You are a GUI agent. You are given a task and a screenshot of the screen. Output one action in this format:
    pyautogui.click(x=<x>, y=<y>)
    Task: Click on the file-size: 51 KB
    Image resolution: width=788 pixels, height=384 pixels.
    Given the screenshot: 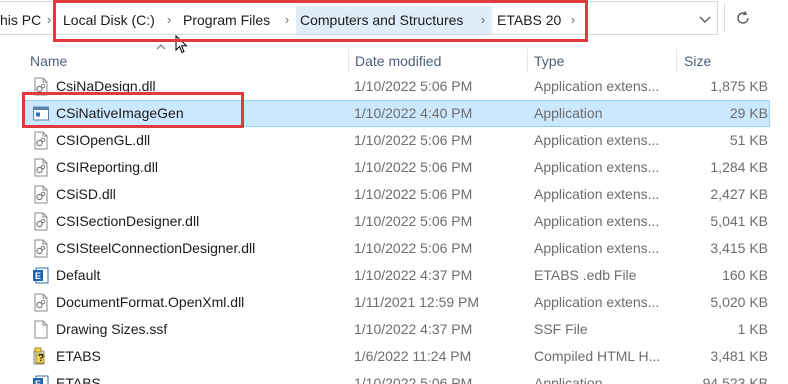 What is the action you would take?
    pyautogui.click(x=748, y=140)
    